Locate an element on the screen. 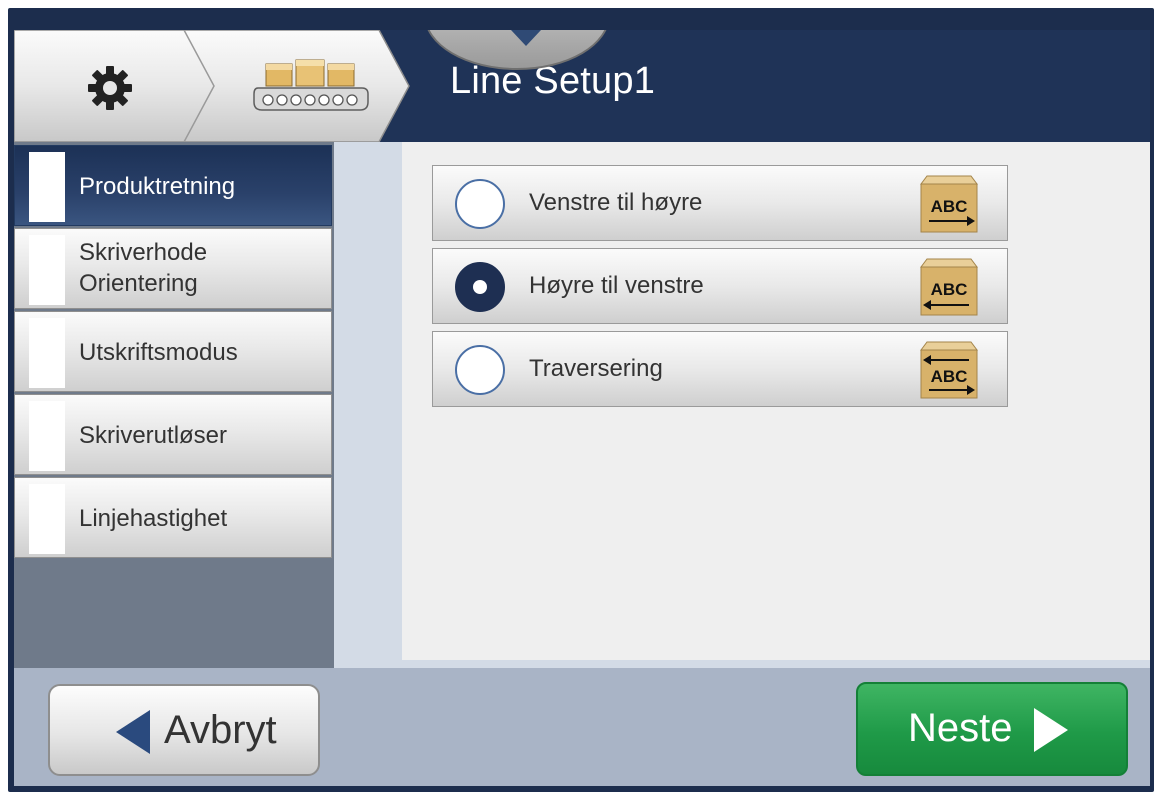 This screenshot has width=1158, height=800. option-traversering: Traversering ABC is located at coordinates (720, 369).